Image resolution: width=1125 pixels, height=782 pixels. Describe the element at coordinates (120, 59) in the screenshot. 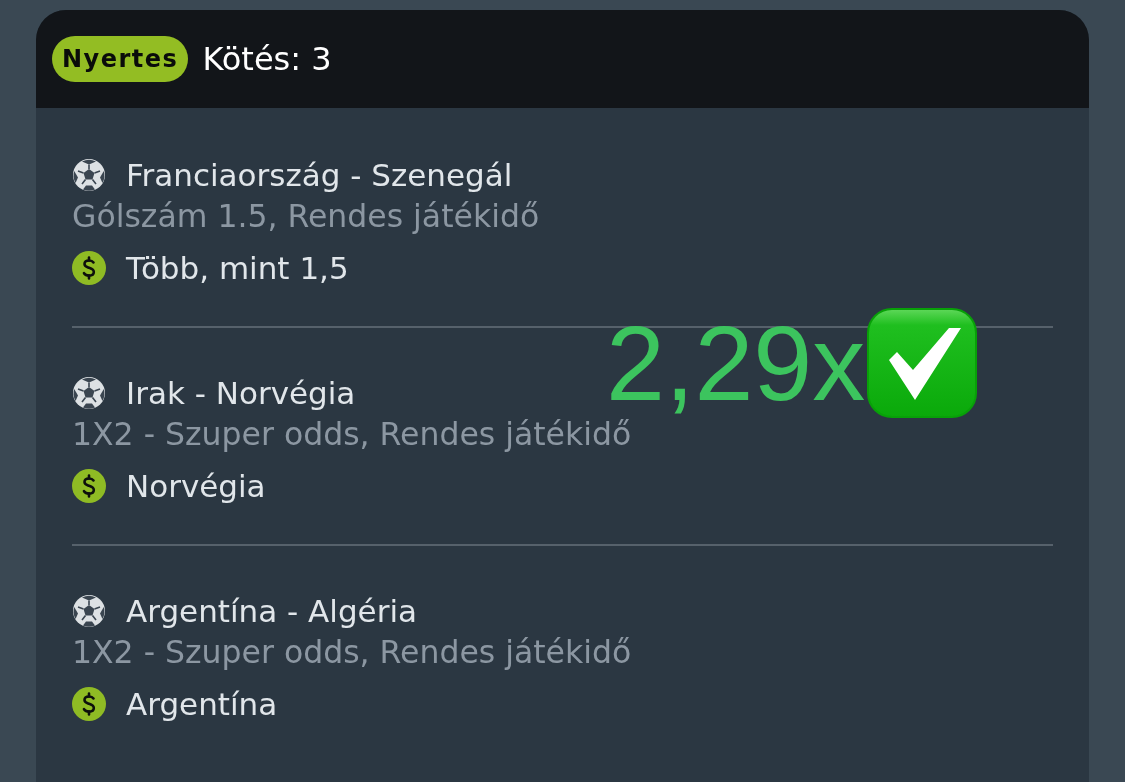

I see `status-badge: Nyertes` at that location.